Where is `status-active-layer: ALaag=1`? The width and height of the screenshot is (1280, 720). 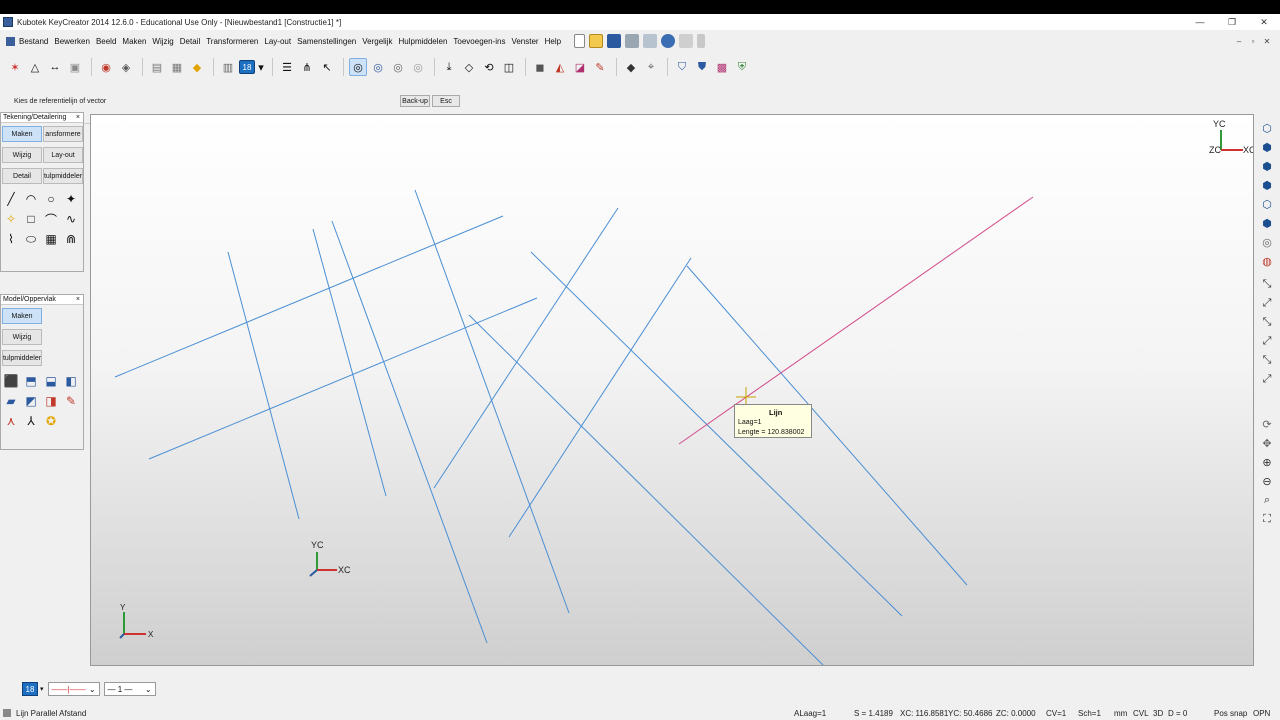 status-active-layer: ALaag=1 is located at coordinates (810, 713).